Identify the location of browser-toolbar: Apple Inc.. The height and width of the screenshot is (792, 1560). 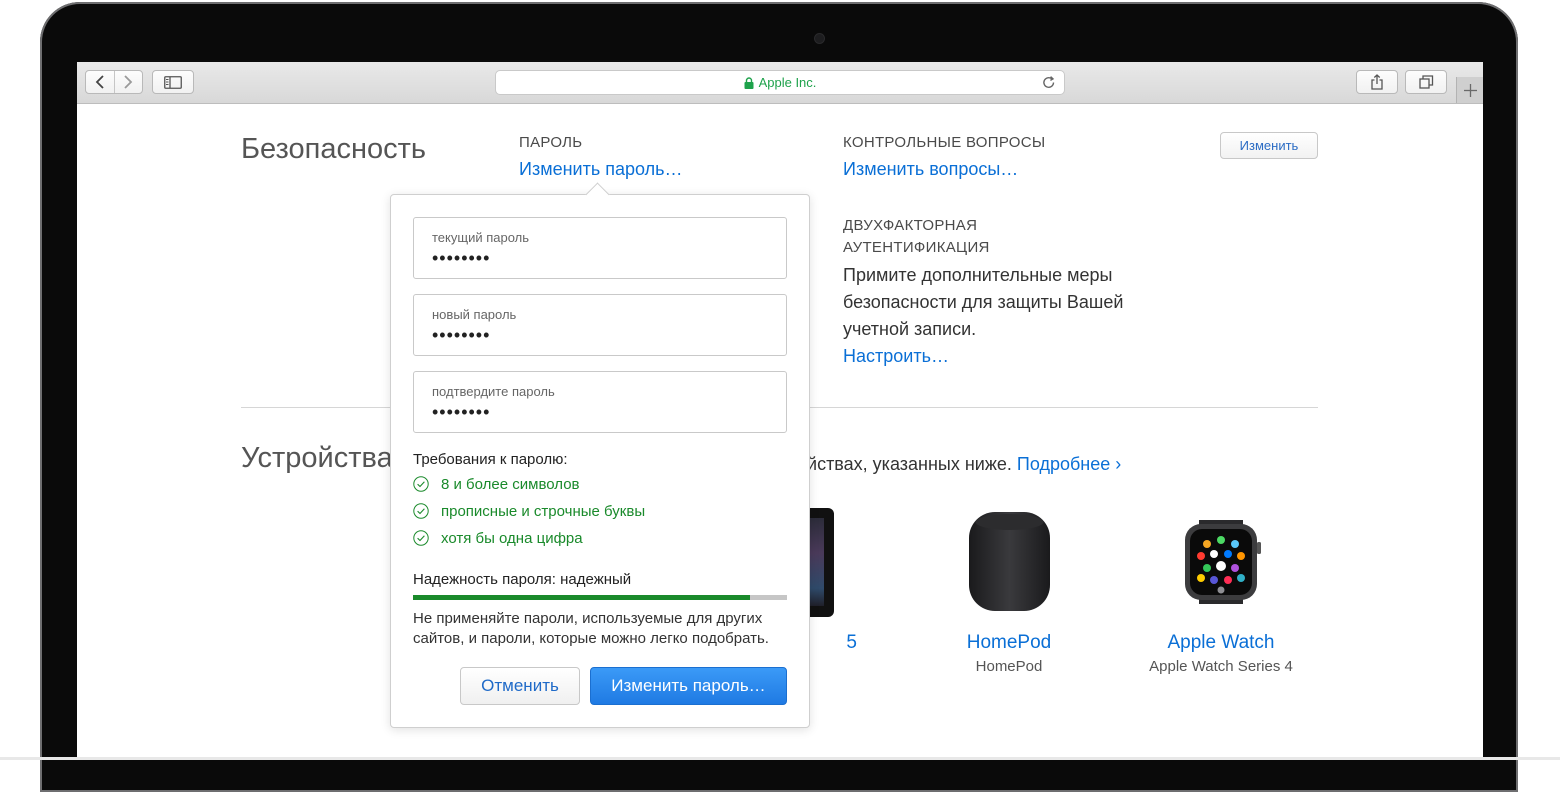
(780, 83).